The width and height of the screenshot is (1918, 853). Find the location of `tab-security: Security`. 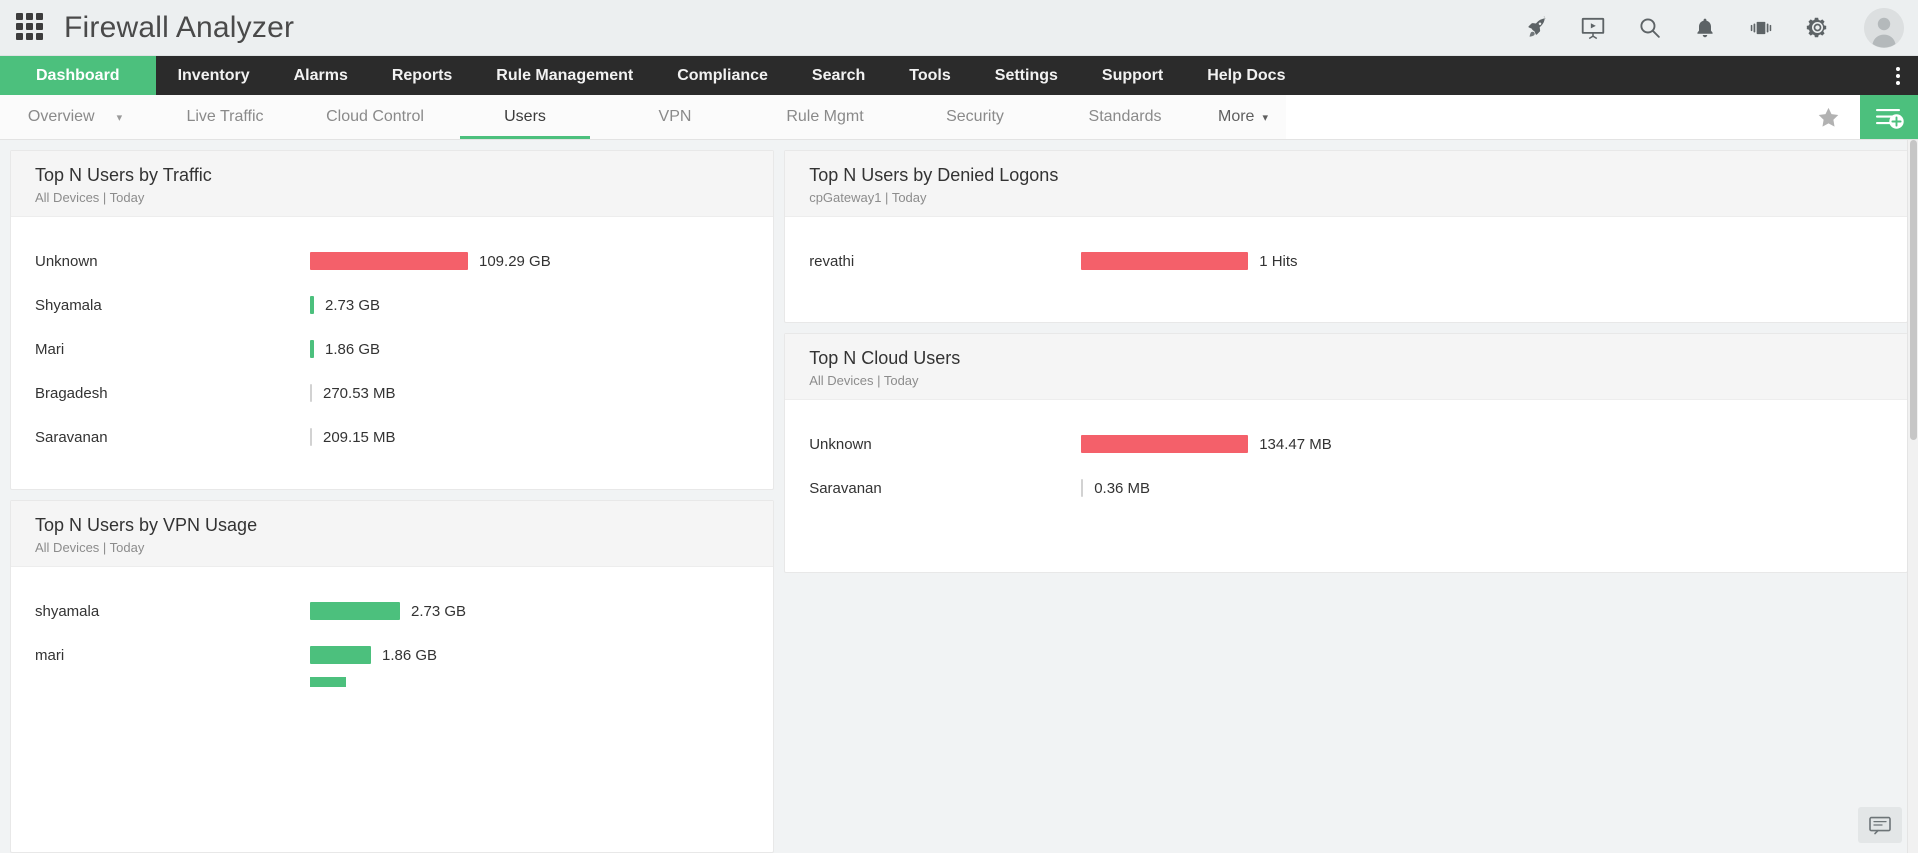

tab-security: Security is located at coordinates (975, 117).